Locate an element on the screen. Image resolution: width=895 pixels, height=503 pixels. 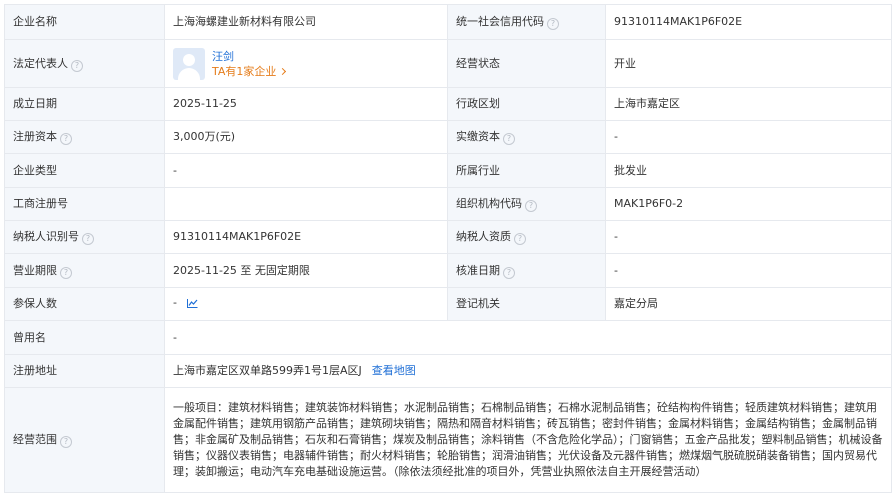
industry-value: 批发业 is located at coordinates (748, 170).